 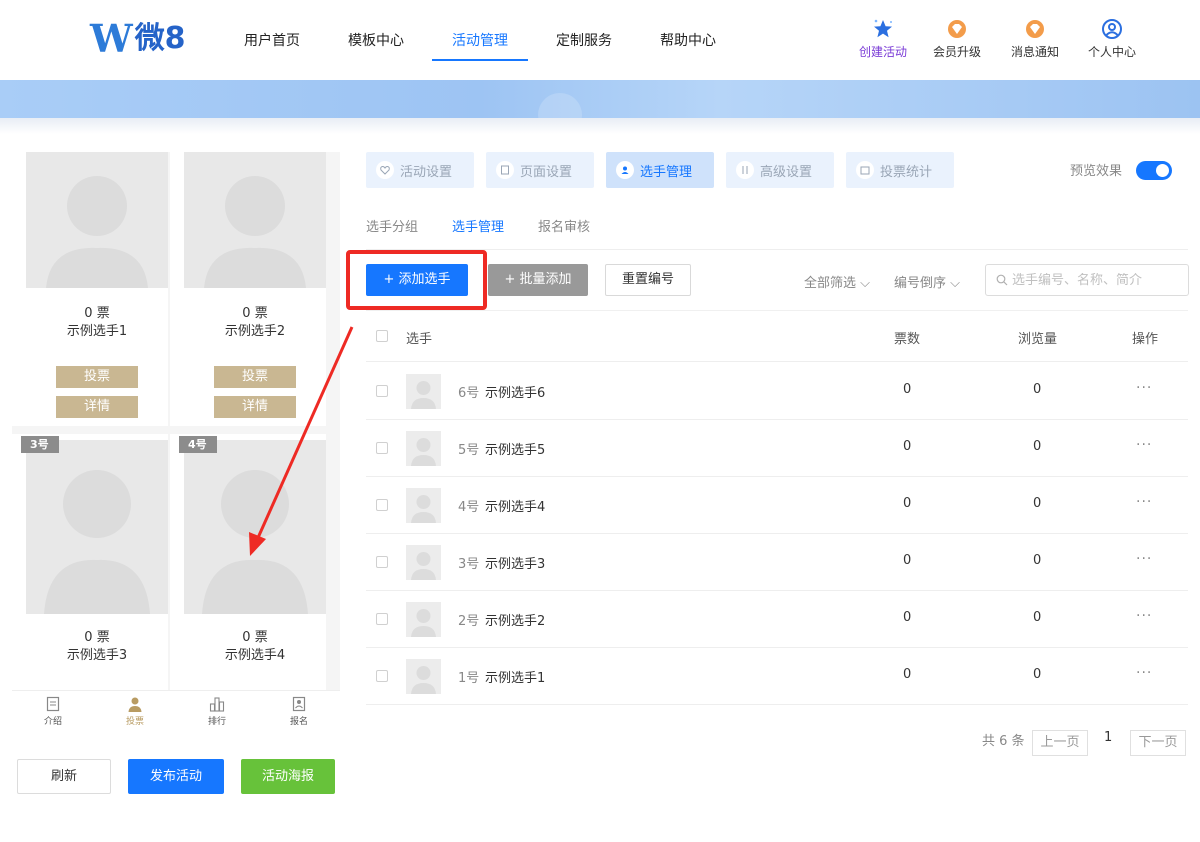 What do you see at coordinates (392, 230) in the screenshot?
I see `subtab-player-groups: 选手分组` at bounding box center [392, 230].